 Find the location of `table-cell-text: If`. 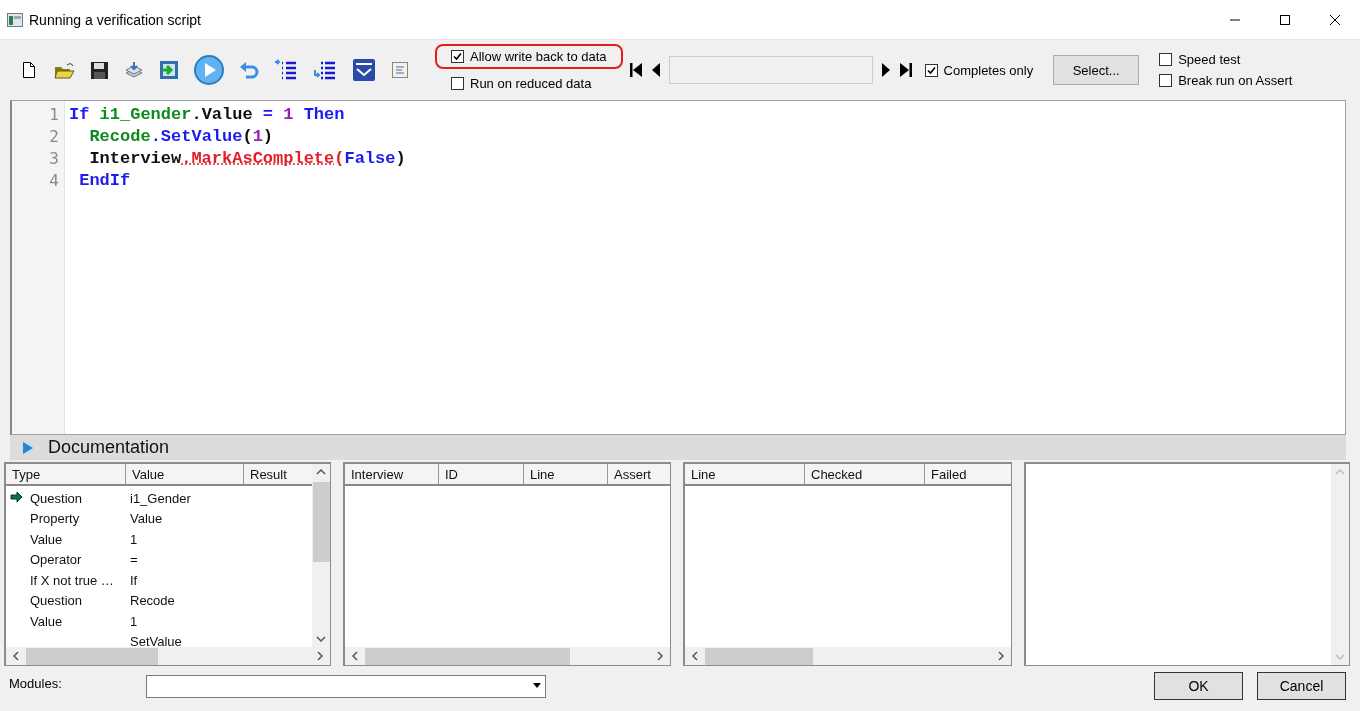

table-cell-text: If is located at coordinates (134, 580).